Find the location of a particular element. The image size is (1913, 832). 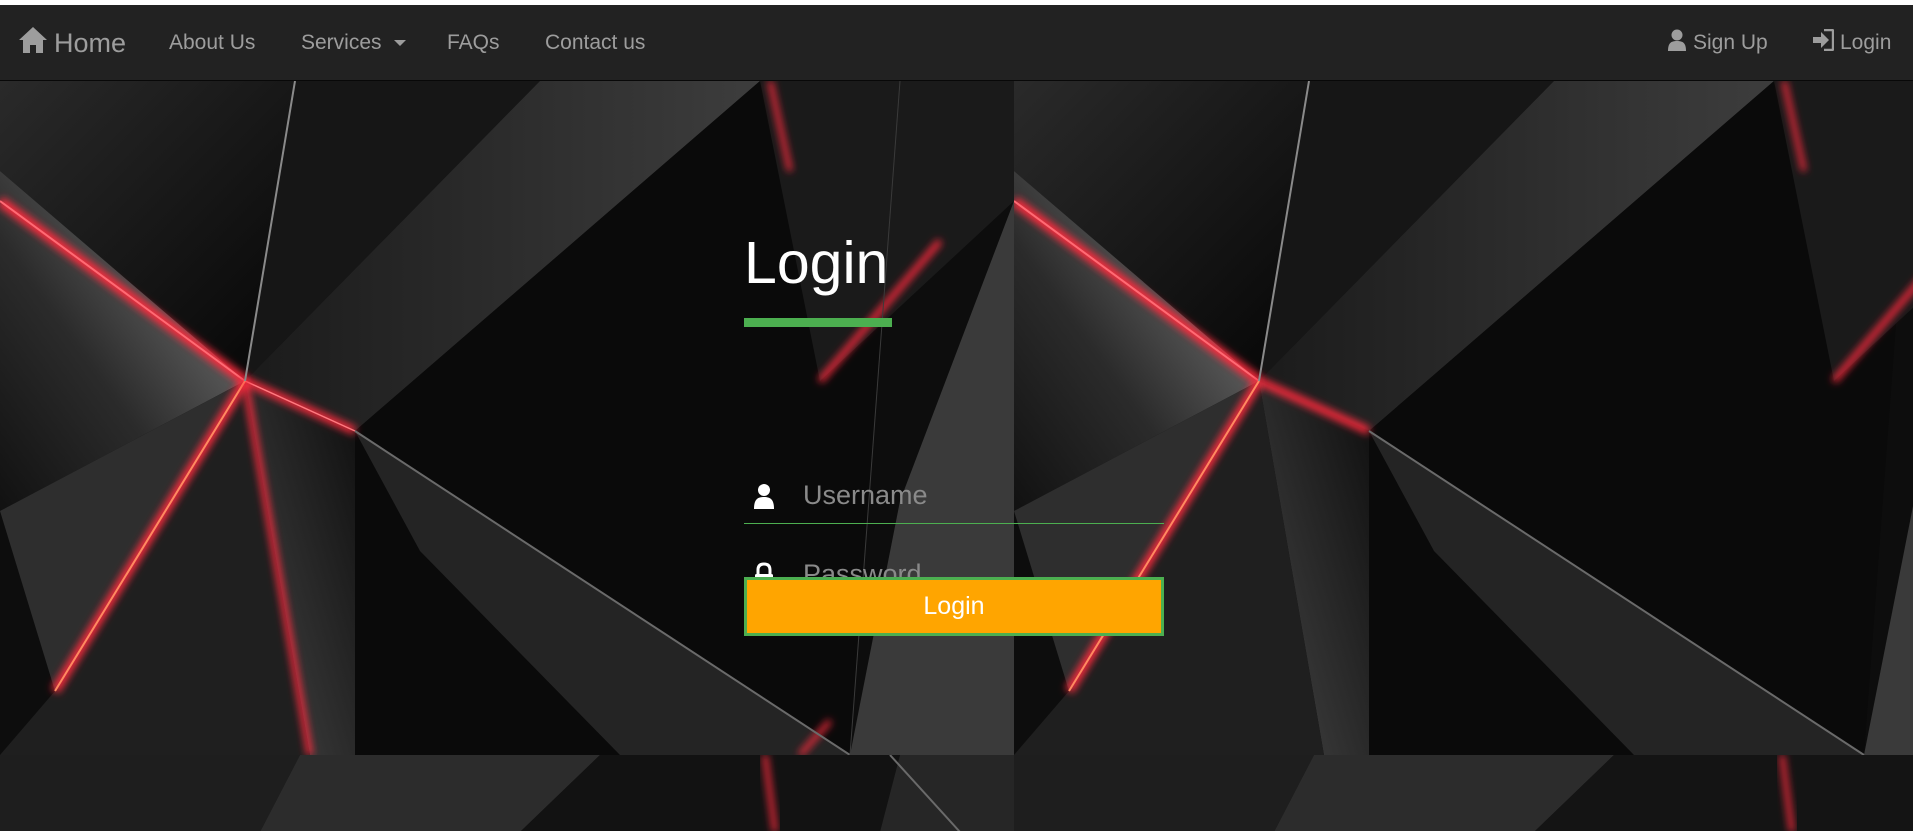

background-strip is located at coordinates (956, 793).